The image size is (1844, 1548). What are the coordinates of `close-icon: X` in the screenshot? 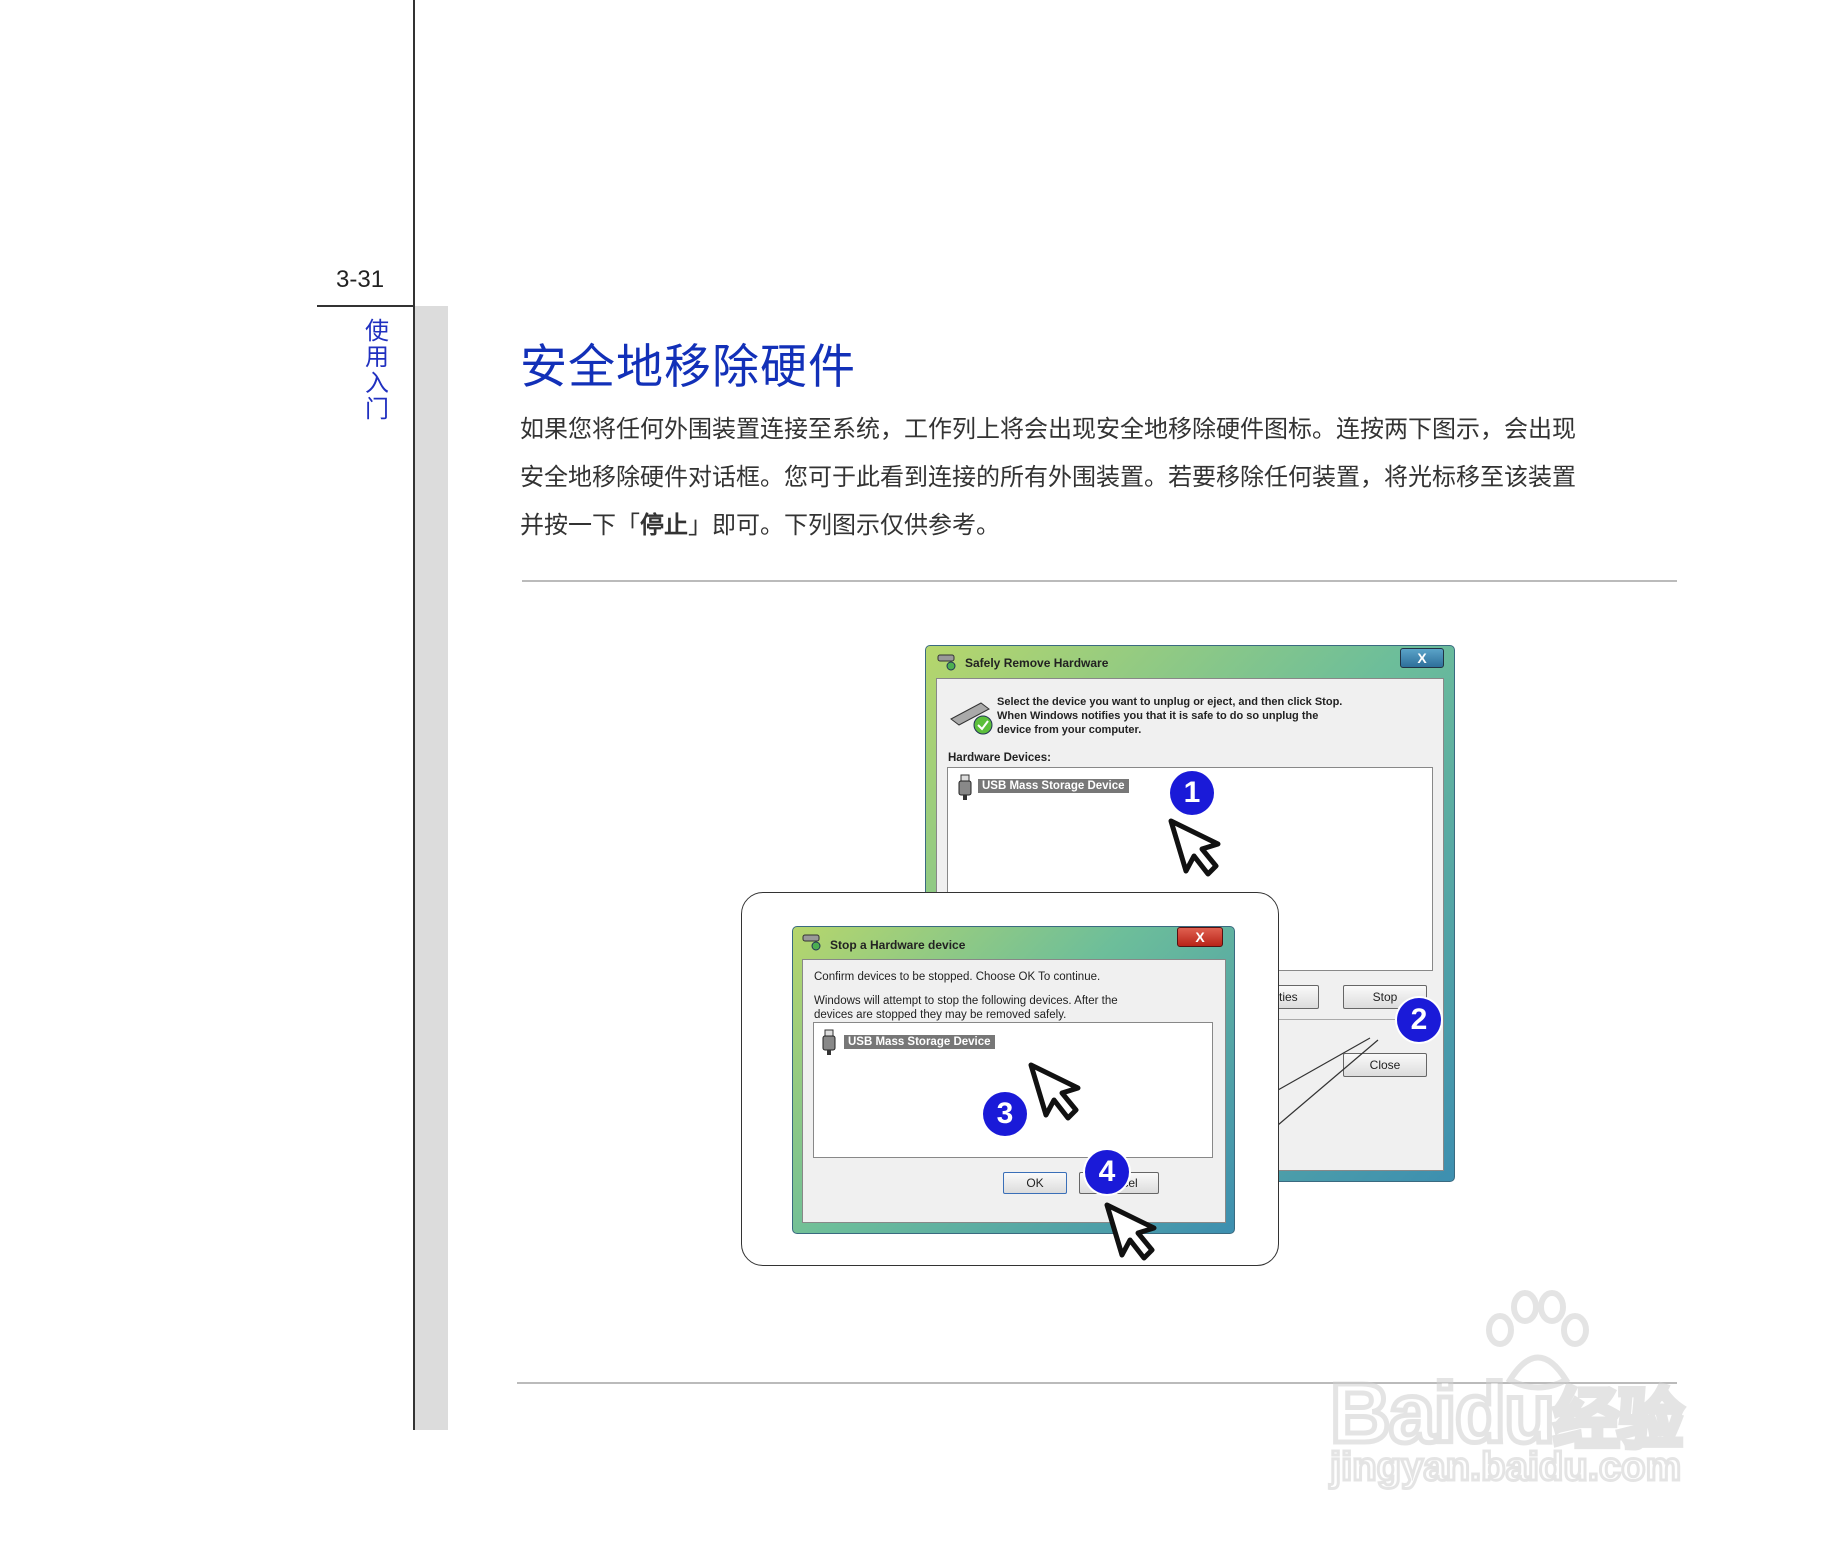 It's located at (1200, 937).